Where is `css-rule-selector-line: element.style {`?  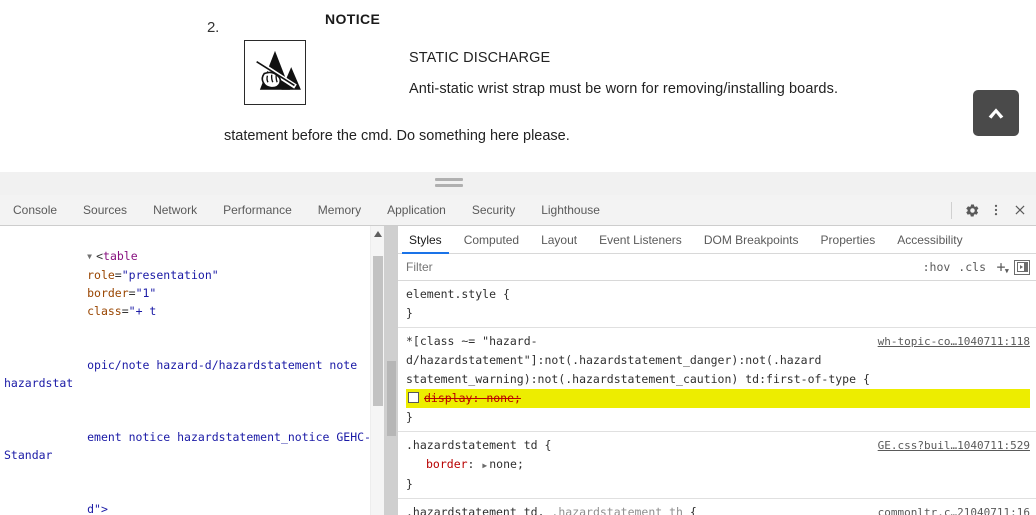
css-rule-selector-line: element.style { is located at coordinates (458, 294).